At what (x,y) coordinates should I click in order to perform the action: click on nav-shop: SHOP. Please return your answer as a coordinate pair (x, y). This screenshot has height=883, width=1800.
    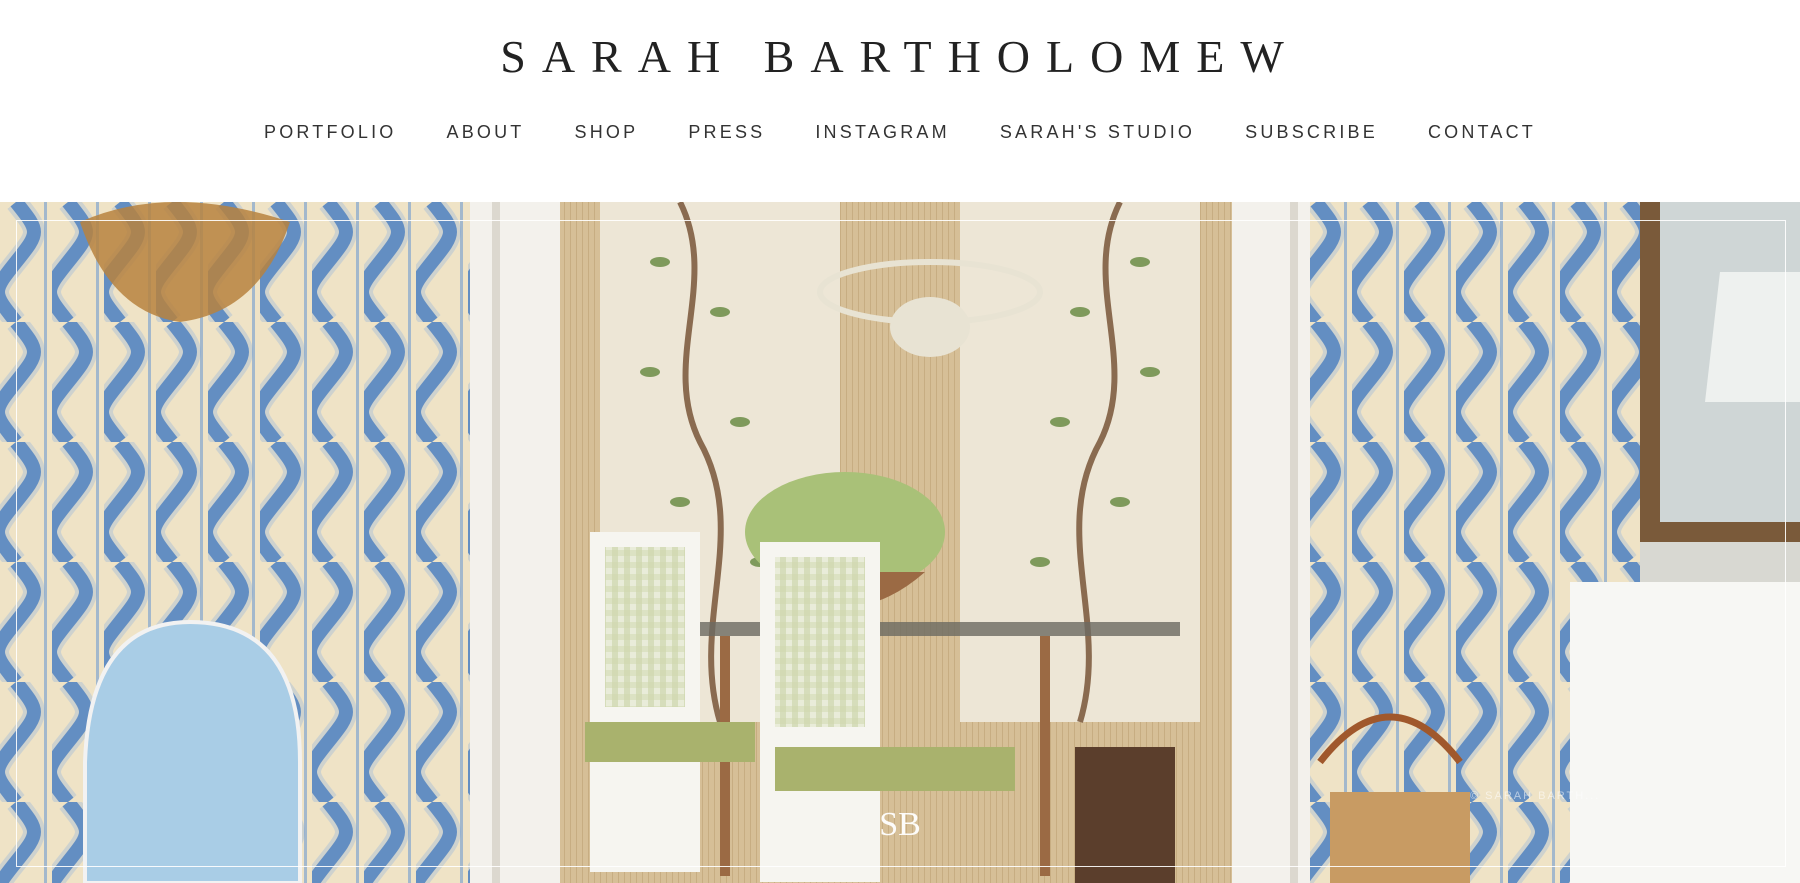
    Looking at the image, I should click on (607, 132).